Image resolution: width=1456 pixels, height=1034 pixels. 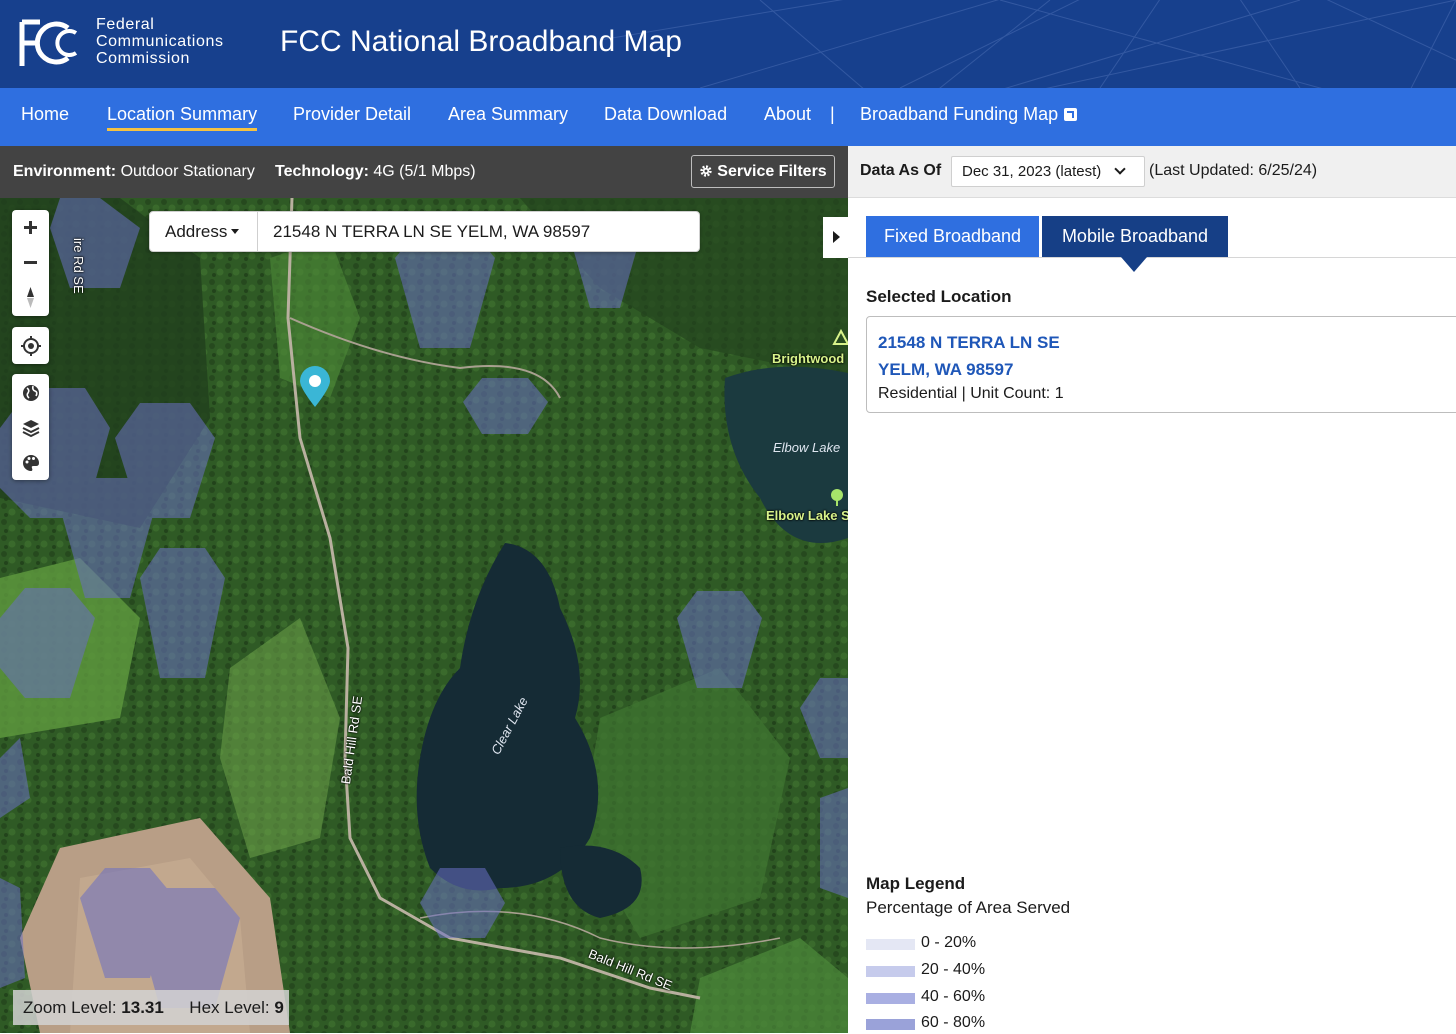 I want to click on technology-label: Technology:, so click(x=322, y=171).